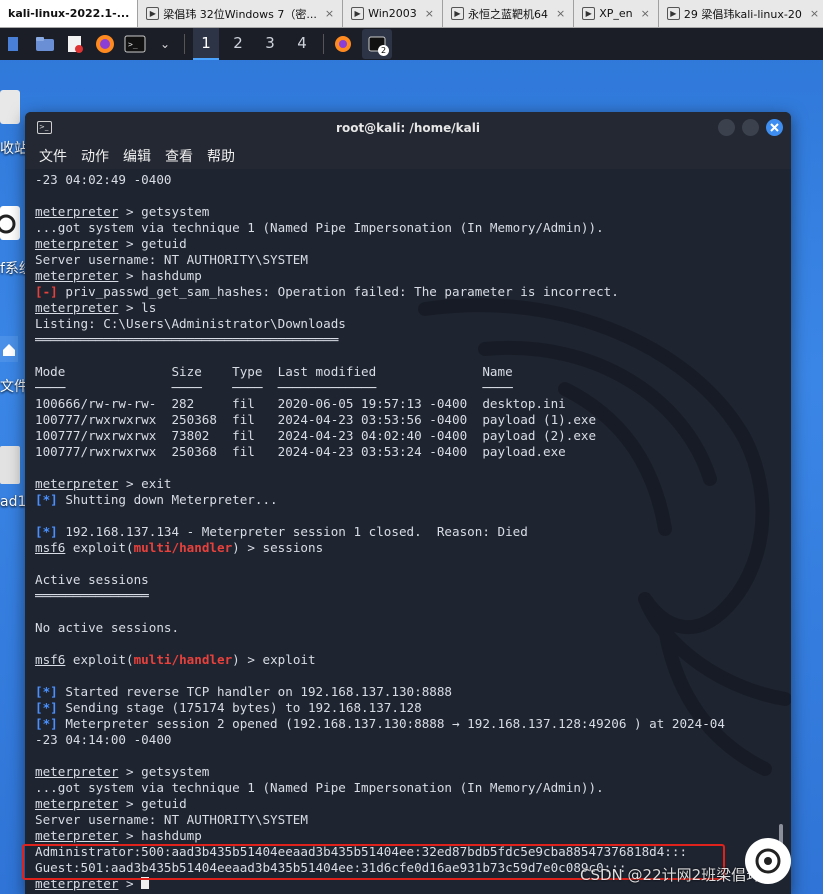  Describe the element at coordinates (105, 44) in the screenshot. I see `firefox-icon` at that location.